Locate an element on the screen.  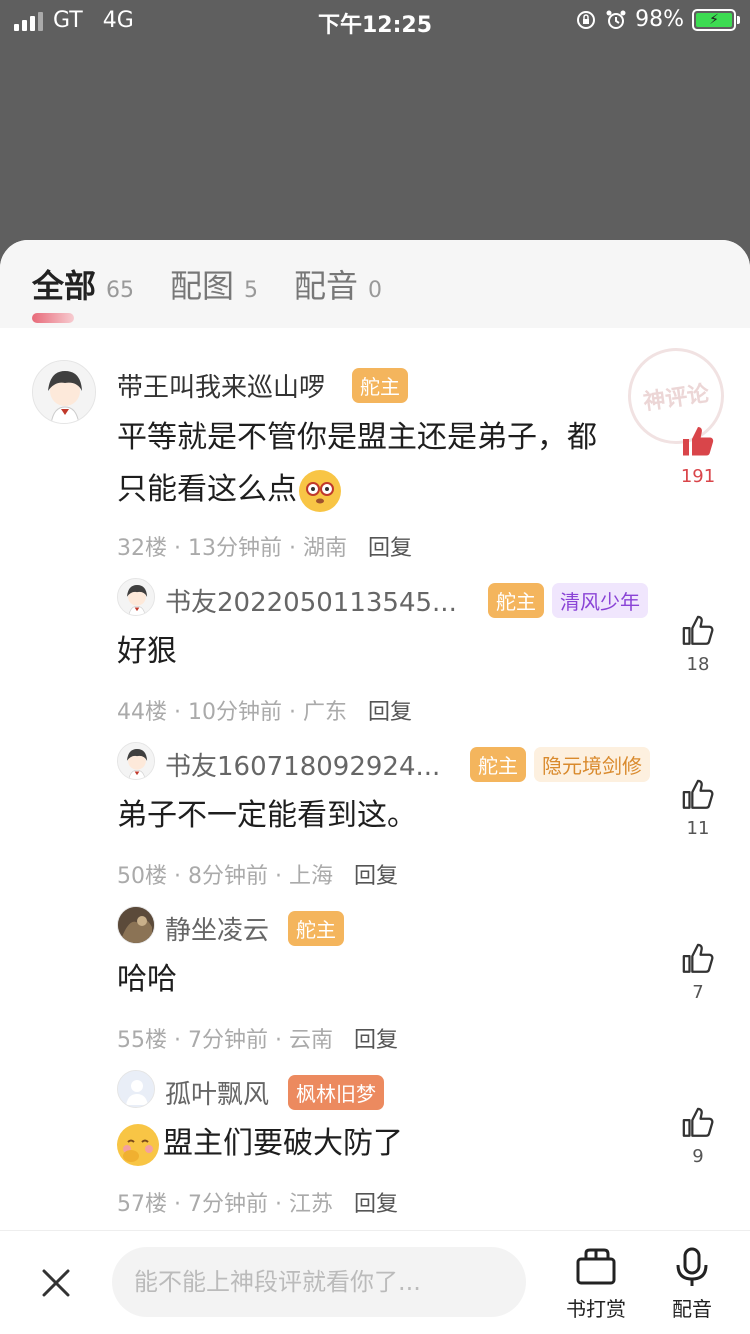
floor-number: 57楼 is located at coordinates (142, 1204).